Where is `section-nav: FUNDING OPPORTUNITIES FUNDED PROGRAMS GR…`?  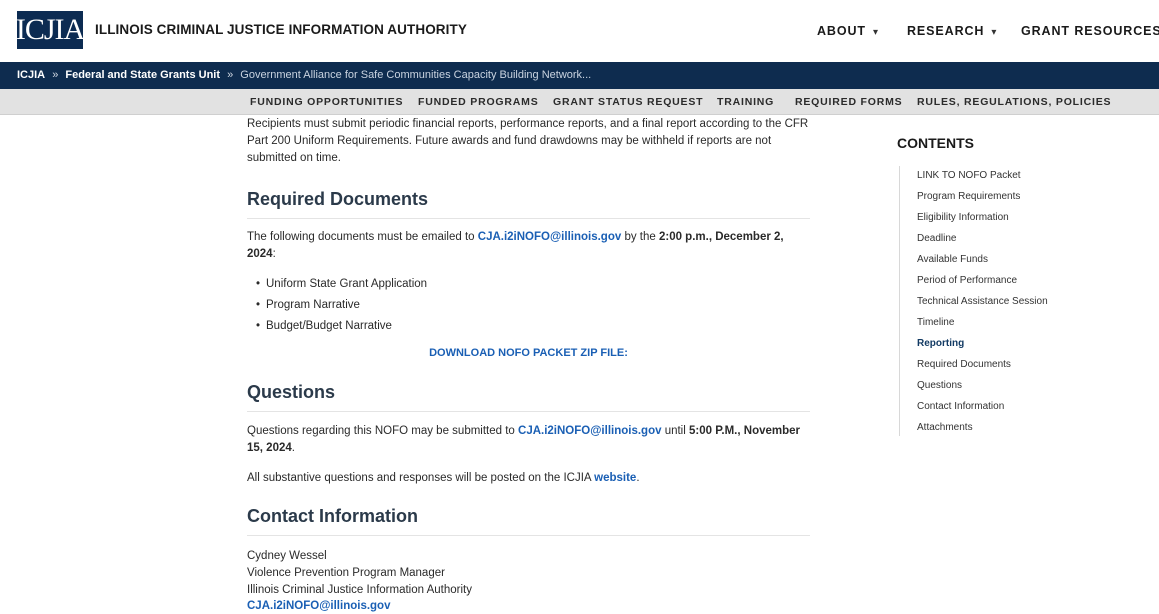
section-nav: FUNDING OPPORTUNITIES FUNDED PROGRAMS GR… is located at coordinates (579, 102).